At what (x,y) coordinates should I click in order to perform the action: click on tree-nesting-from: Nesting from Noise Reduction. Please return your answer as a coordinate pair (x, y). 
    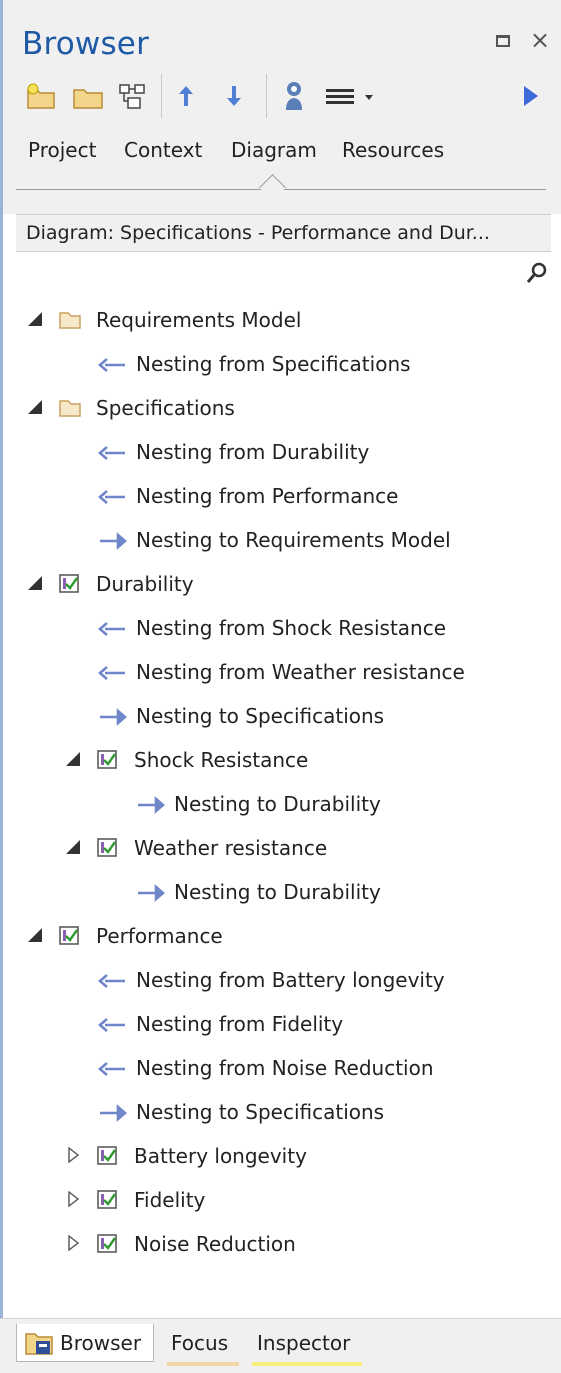
    Looking at the image, I should click on (272, 1069).